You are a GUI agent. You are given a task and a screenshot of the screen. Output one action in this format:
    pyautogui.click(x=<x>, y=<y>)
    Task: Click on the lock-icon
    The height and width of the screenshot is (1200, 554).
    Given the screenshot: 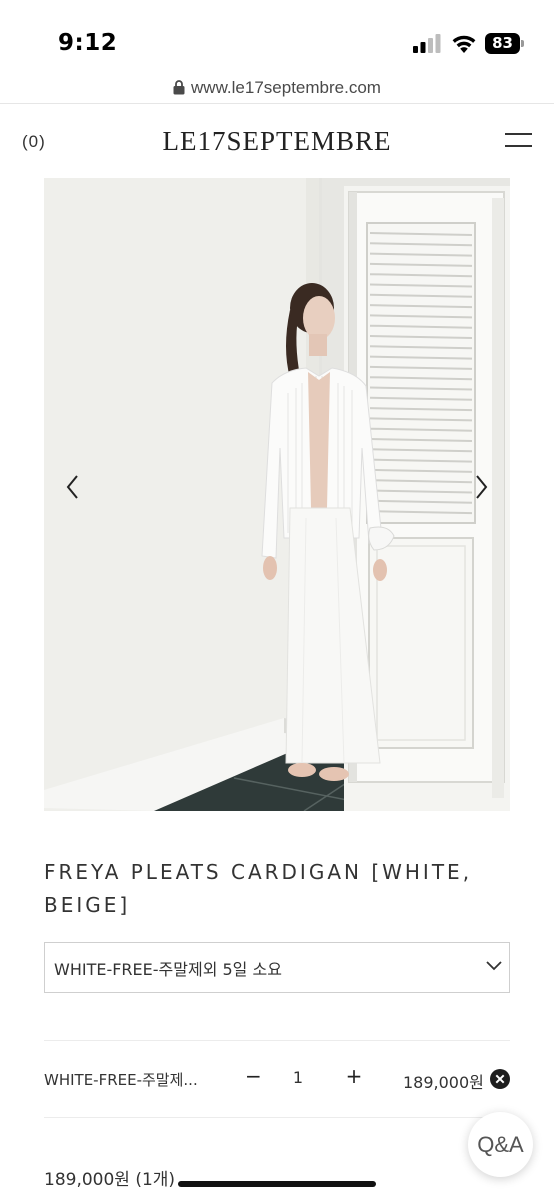 What is the action you would take?
    pyautogui.click(x=179, y=86)
    